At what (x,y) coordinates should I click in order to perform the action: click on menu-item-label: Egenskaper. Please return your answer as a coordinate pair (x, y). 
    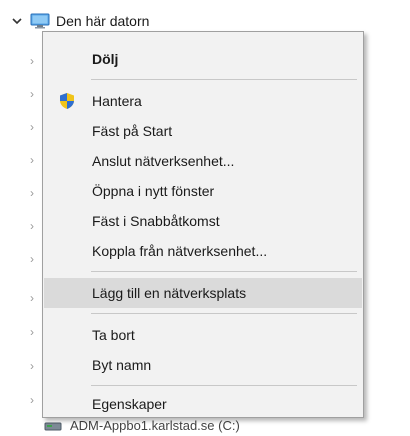
    Looking at the image, I should click on (129, 404).